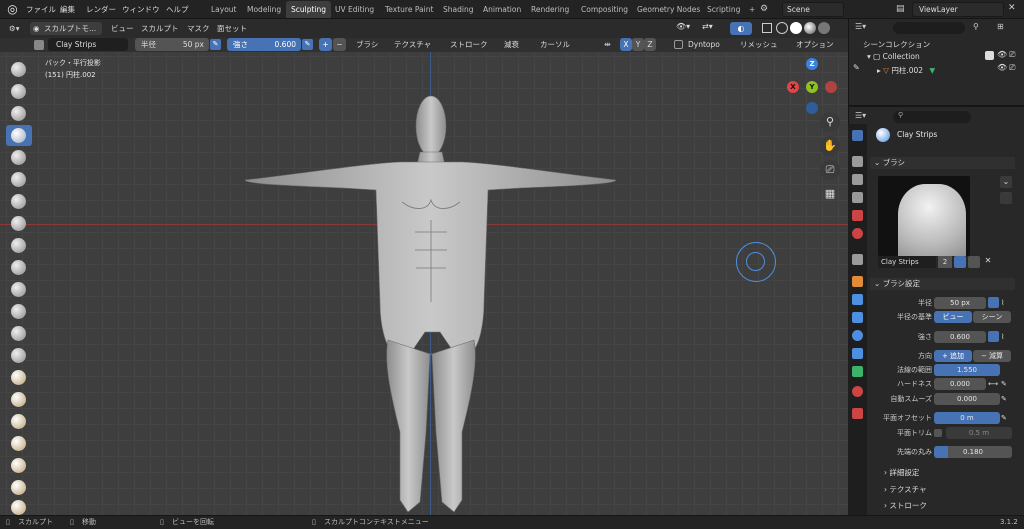 This screenshot has width=1024, height=529. Describe the element at coordinates (1012, 68) in the screenshot. I see `object-camera-icon: ⎚` at that location.